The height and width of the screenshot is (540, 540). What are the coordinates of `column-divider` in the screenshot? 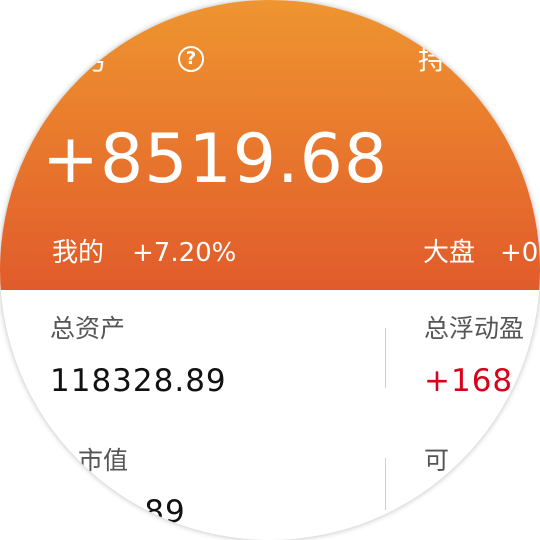 It's located at (385, 358).